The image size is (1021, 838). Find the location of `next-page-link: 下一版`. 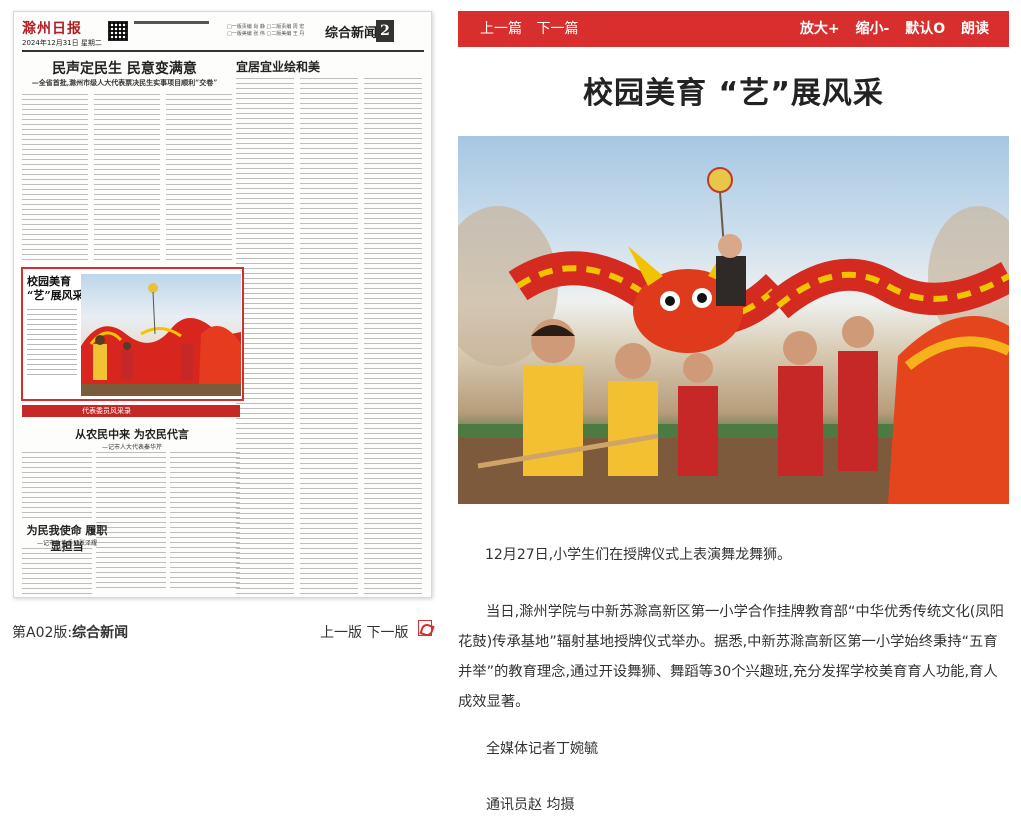

next-page-link: 下一版 is located at coordinates (387, 633).